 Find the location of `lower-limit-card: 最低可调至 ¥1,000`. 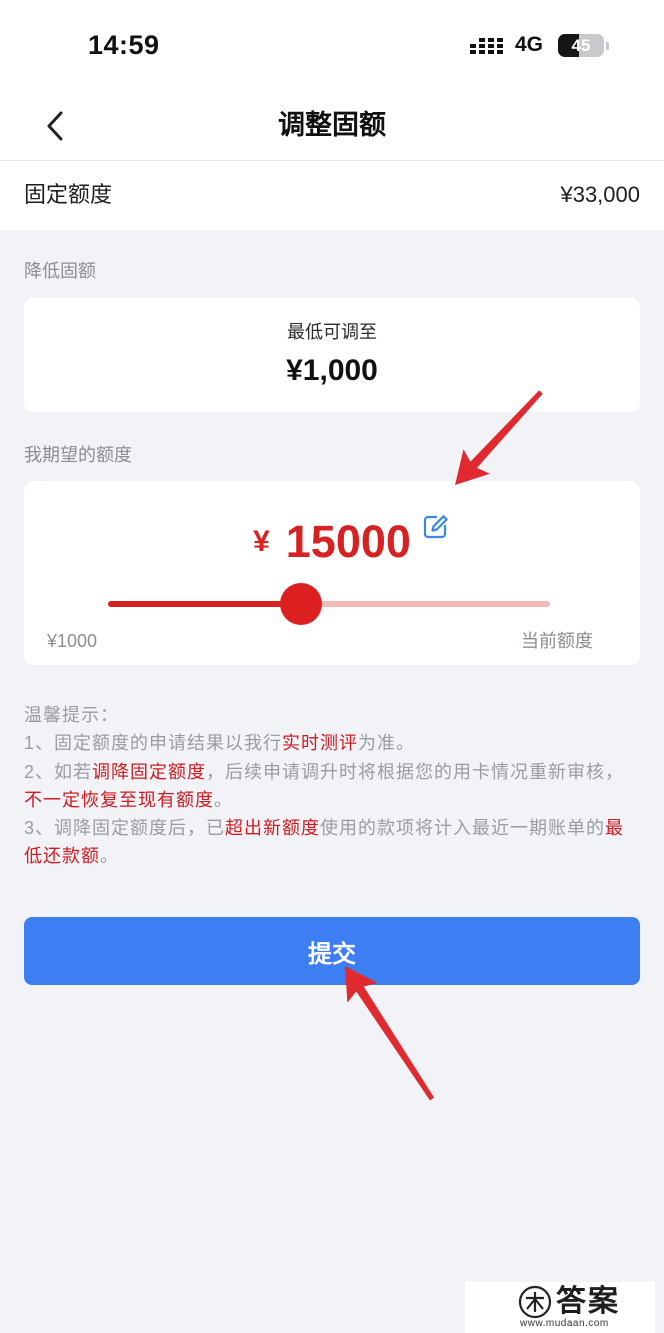

lower-limit-card: 最低可调至 ¥1,000 is located at coordinates (332, 355).